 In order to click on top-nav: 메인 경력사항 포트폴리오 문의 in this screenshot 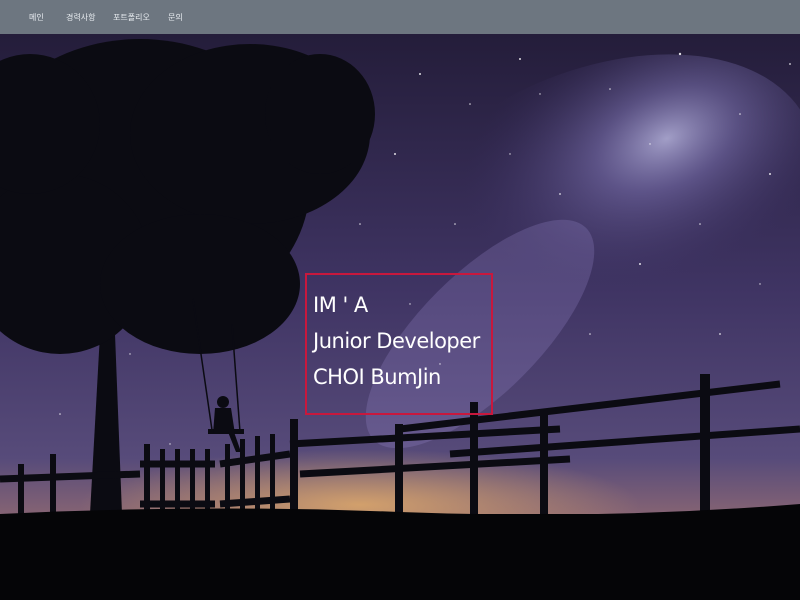, I will do `click(400, 17)`.